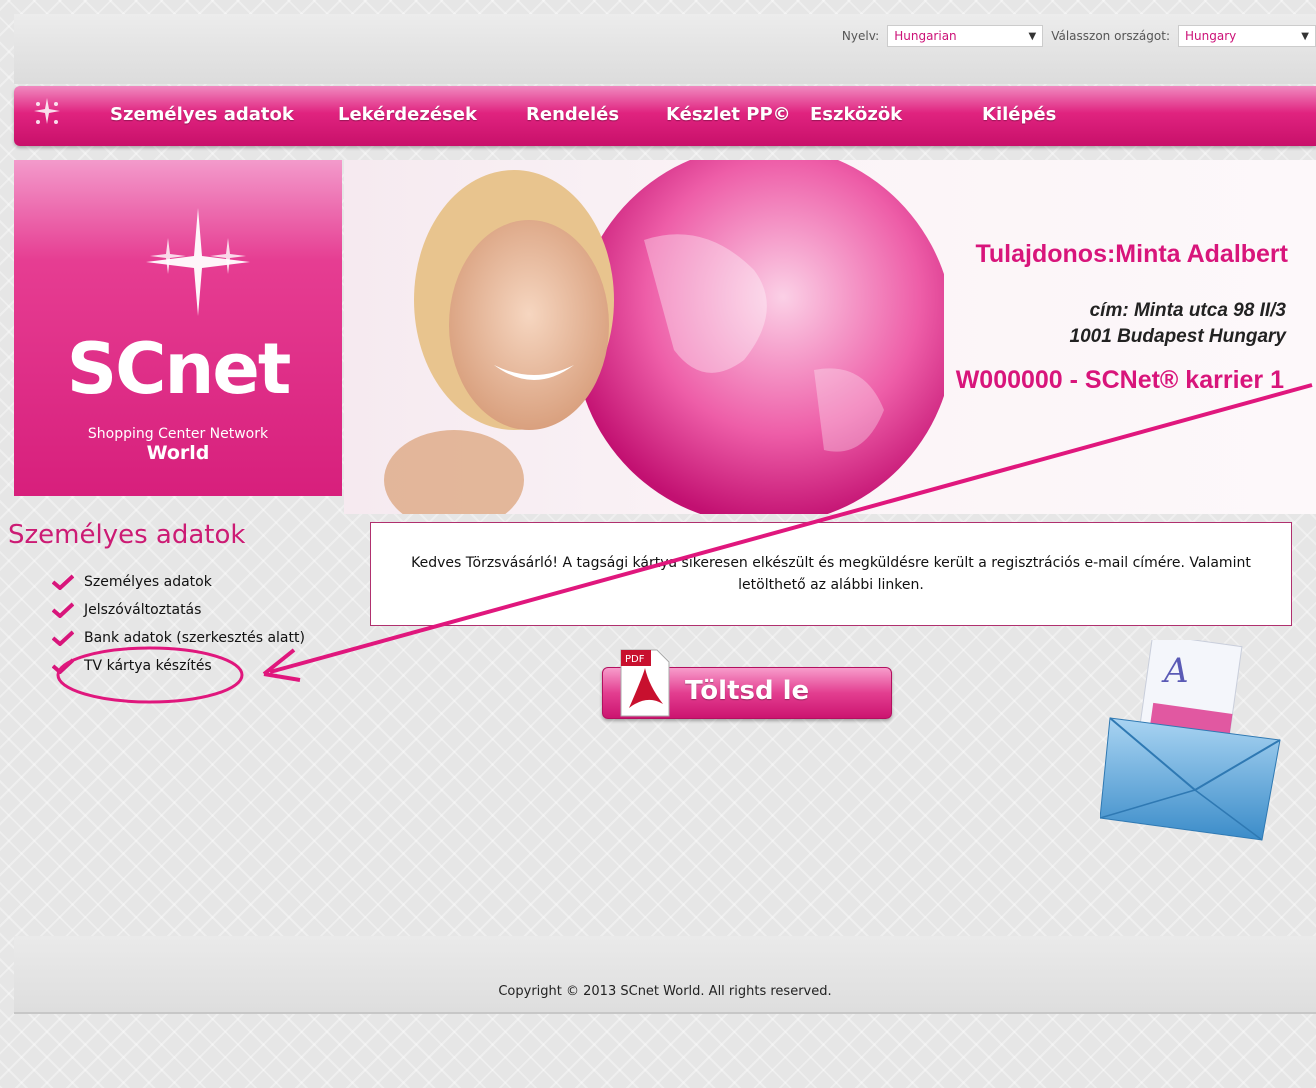 This screenshot has height=1088, width=1316. Describe the element at coordinates (1175, 671) in the screenshot. I see `svg-text: A` at that location.